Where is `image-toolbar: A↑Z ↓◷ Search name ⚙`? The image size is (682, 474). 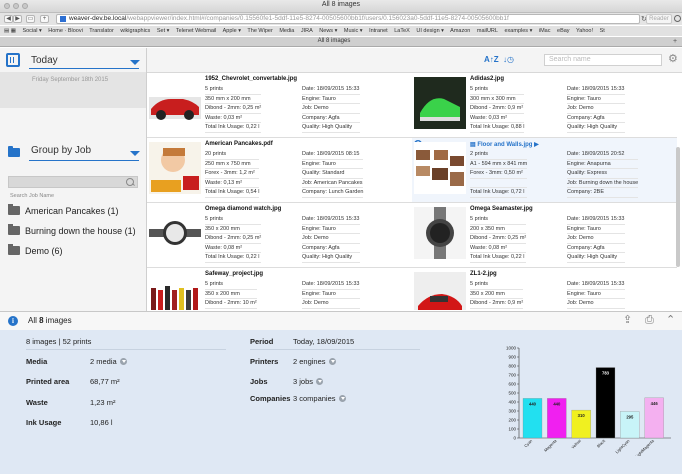 image-toolbar: A↑Z ↓◷ Search name ⚙ is located at coordinates (414, 60).